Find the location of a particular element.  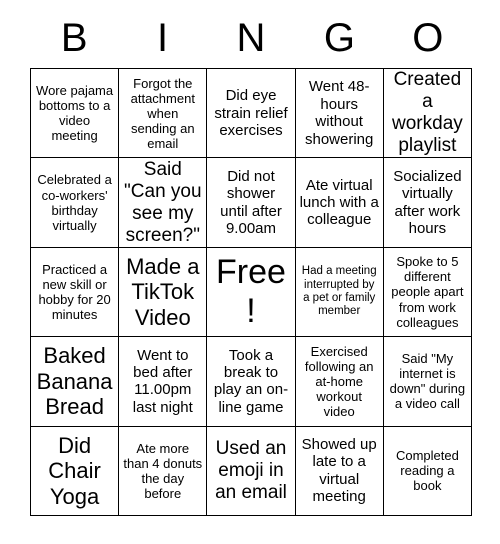

bingo-cell: Made a TikTok Video is located at coordinates (163, 292).